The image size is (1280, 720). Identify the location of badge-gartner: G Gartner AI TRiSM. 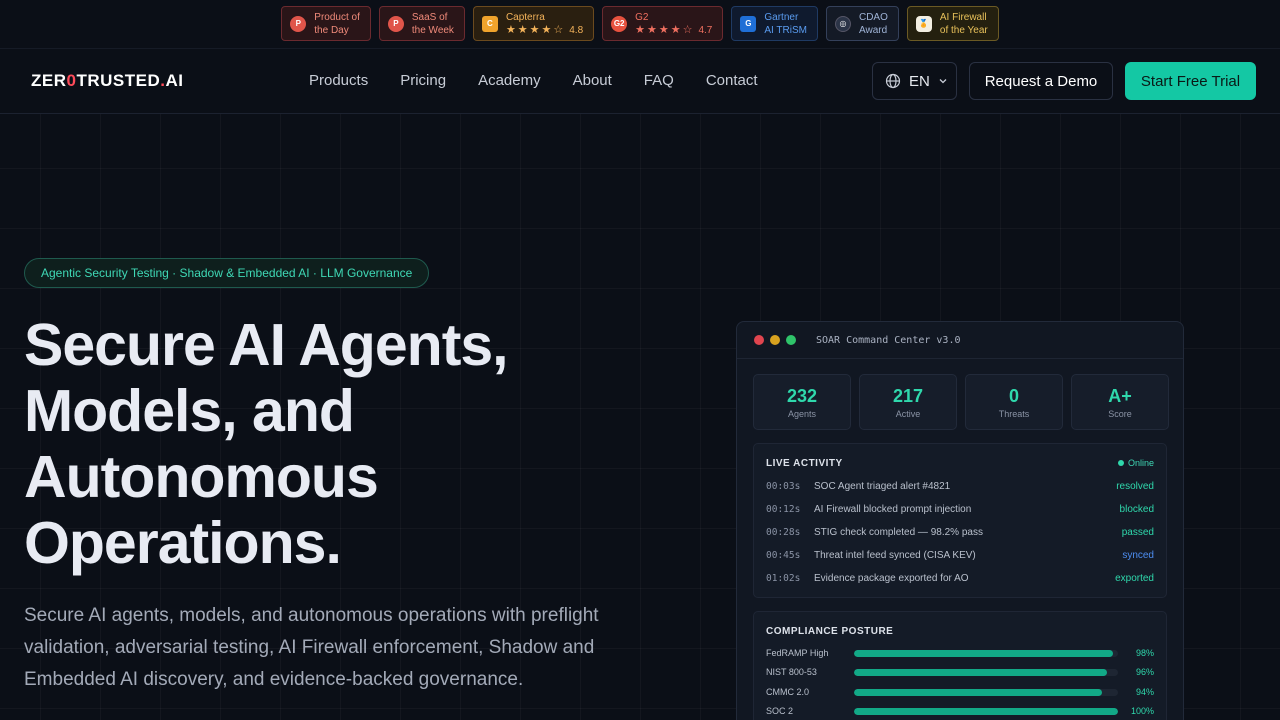
(774, 23).